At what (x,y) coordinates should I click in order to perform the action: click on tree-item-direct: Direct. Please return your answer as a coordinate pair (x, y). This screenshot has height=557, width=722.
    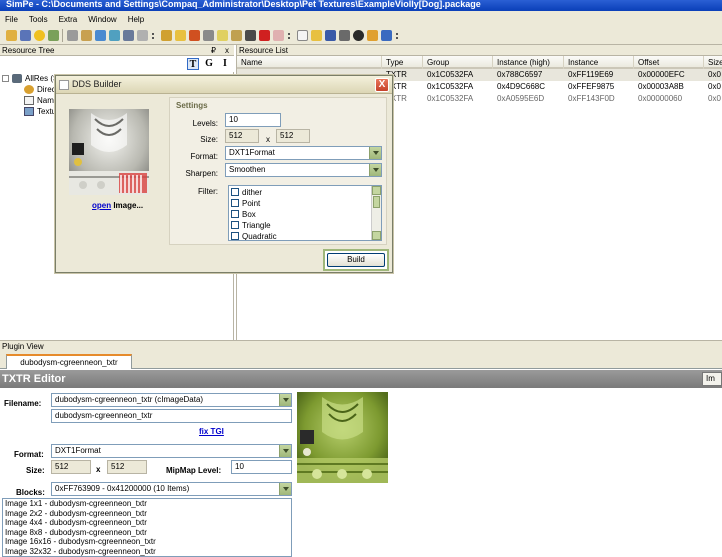
    Looking at the image, I should click on (41, 89).